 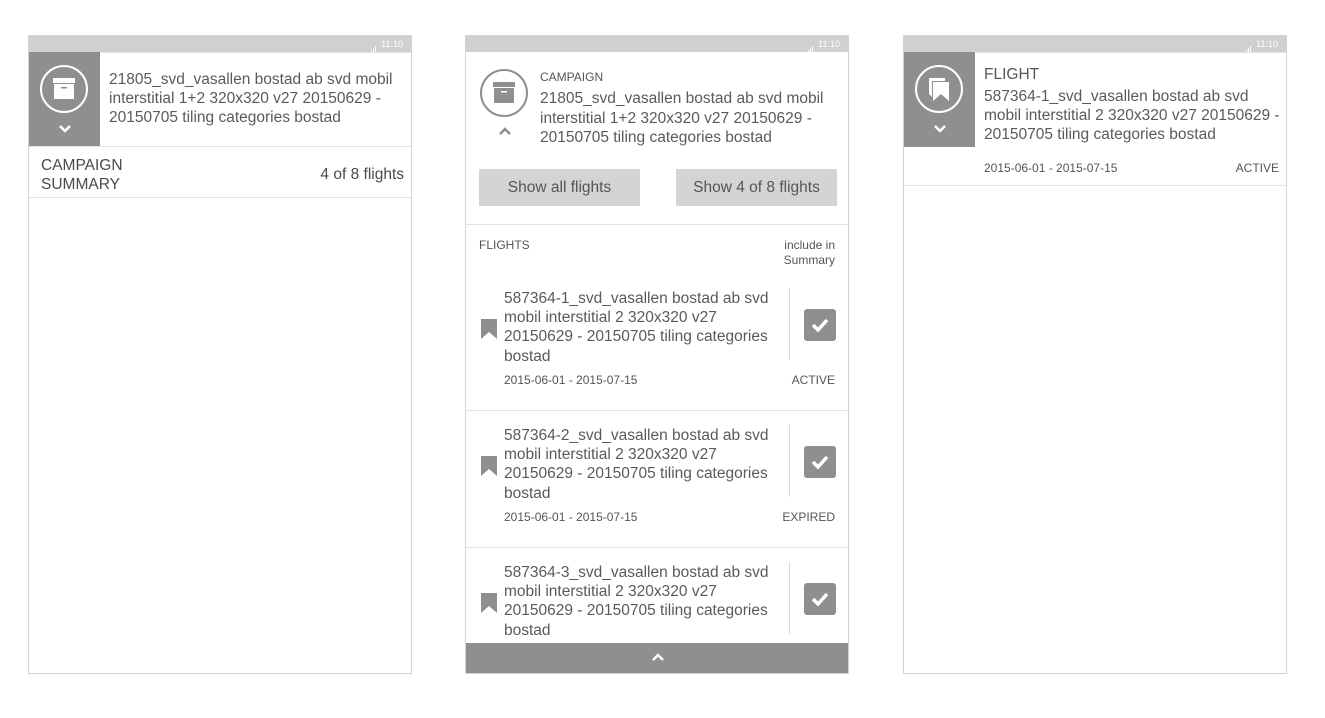 What do you see at coordinates (362, 174) in the screenshot?
I see `summary-count: 4 of 8 flights` at bounding box center [362, 174].